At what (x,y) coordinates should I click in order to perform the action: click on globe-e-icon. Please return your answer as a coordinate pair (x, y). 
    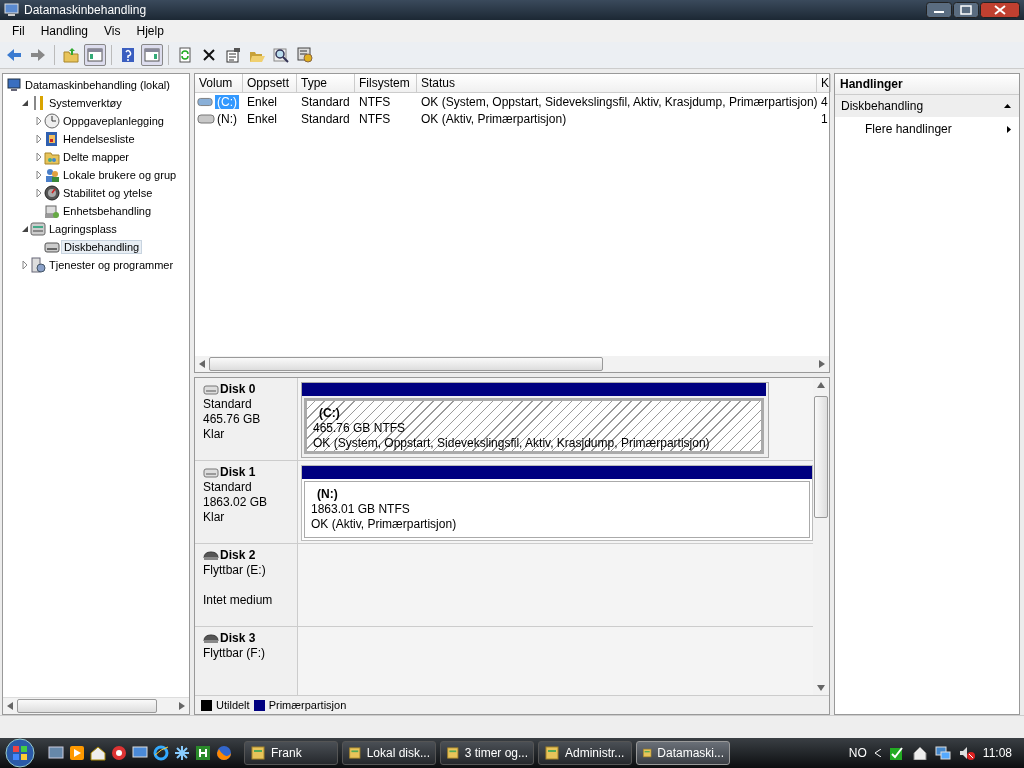
    Looking at the image, I should click on (161, 753).